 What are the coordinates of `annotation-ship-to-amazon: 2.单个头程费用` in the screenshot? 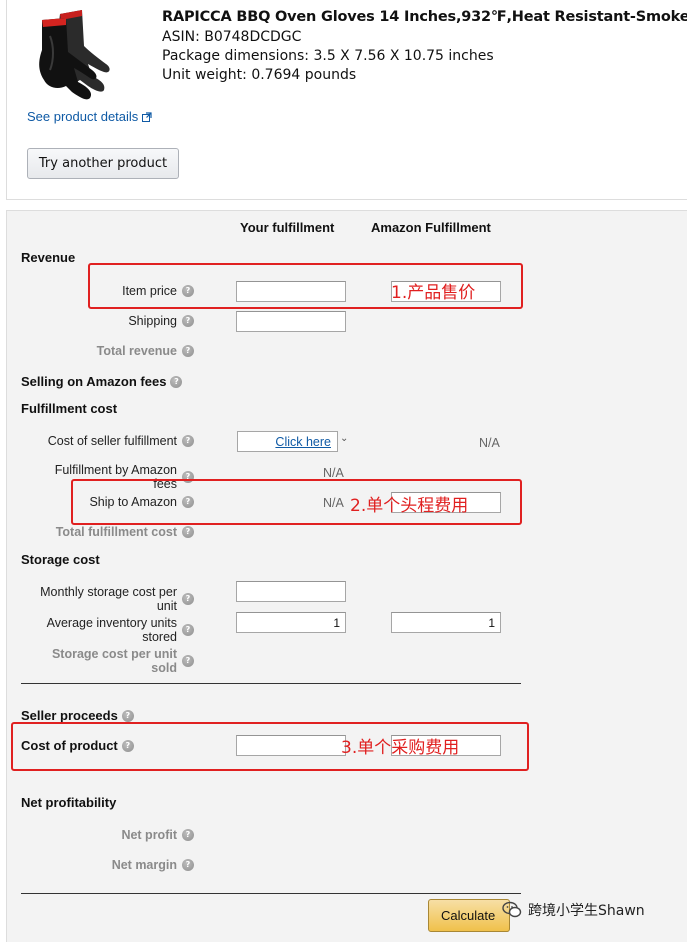 It's located at (409, 506).